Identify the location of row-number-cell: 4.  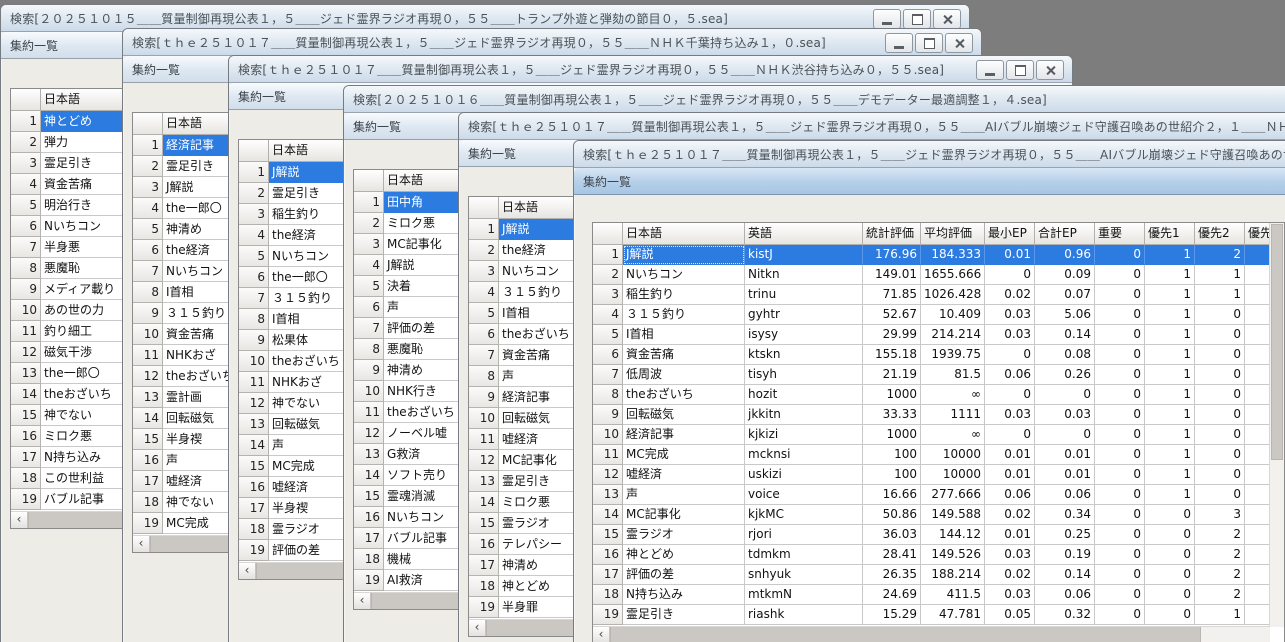
(26, 184).